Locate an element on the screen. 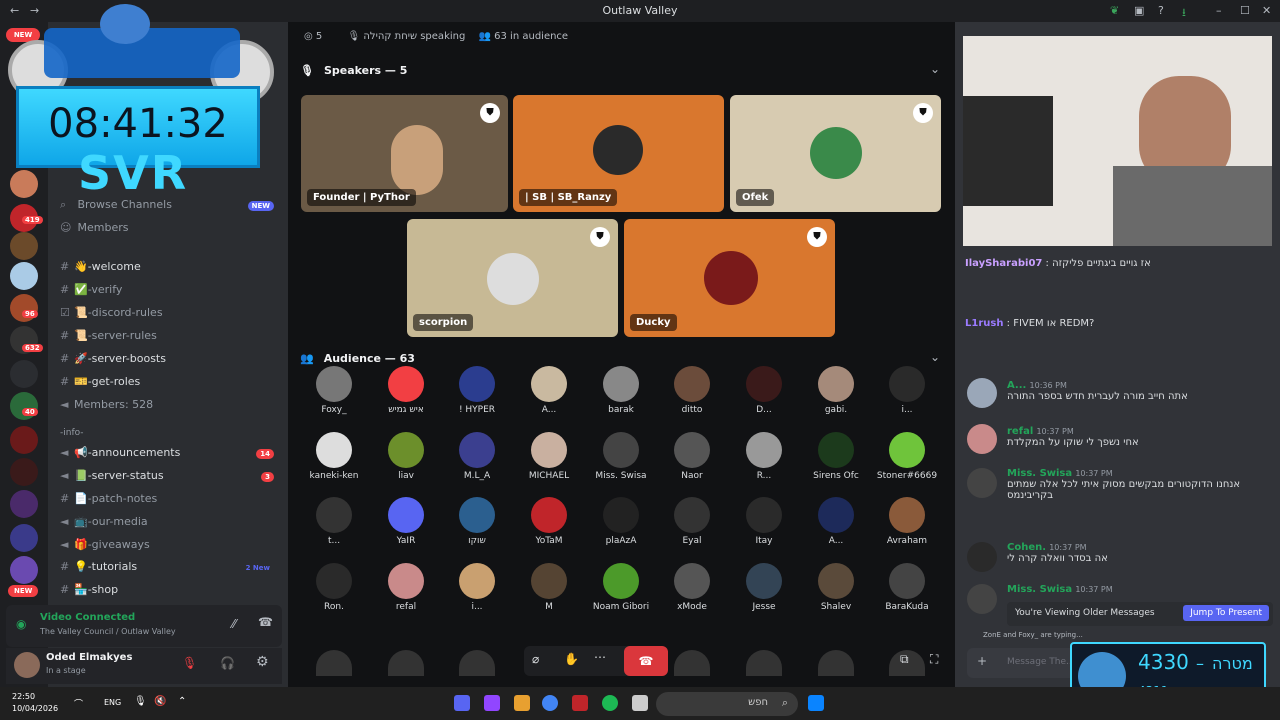 Image resolution: width=1280 pixels, height=720 pixels. channel-get-roles: # 🎫-get-roles is located at coordinates (164, 385).